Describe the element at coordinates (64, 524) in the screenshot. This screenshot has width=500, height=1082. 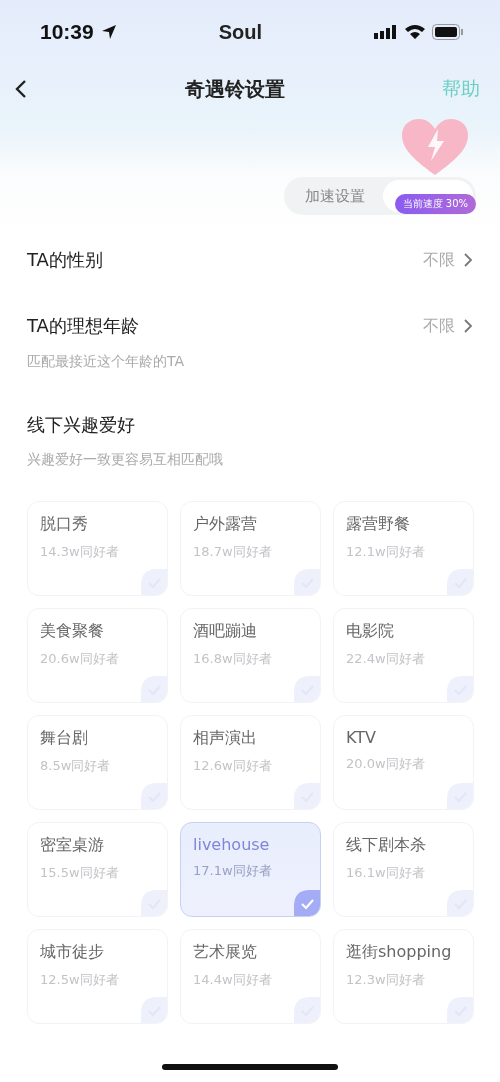
I see `interest-name: 脱口秀` at that location.